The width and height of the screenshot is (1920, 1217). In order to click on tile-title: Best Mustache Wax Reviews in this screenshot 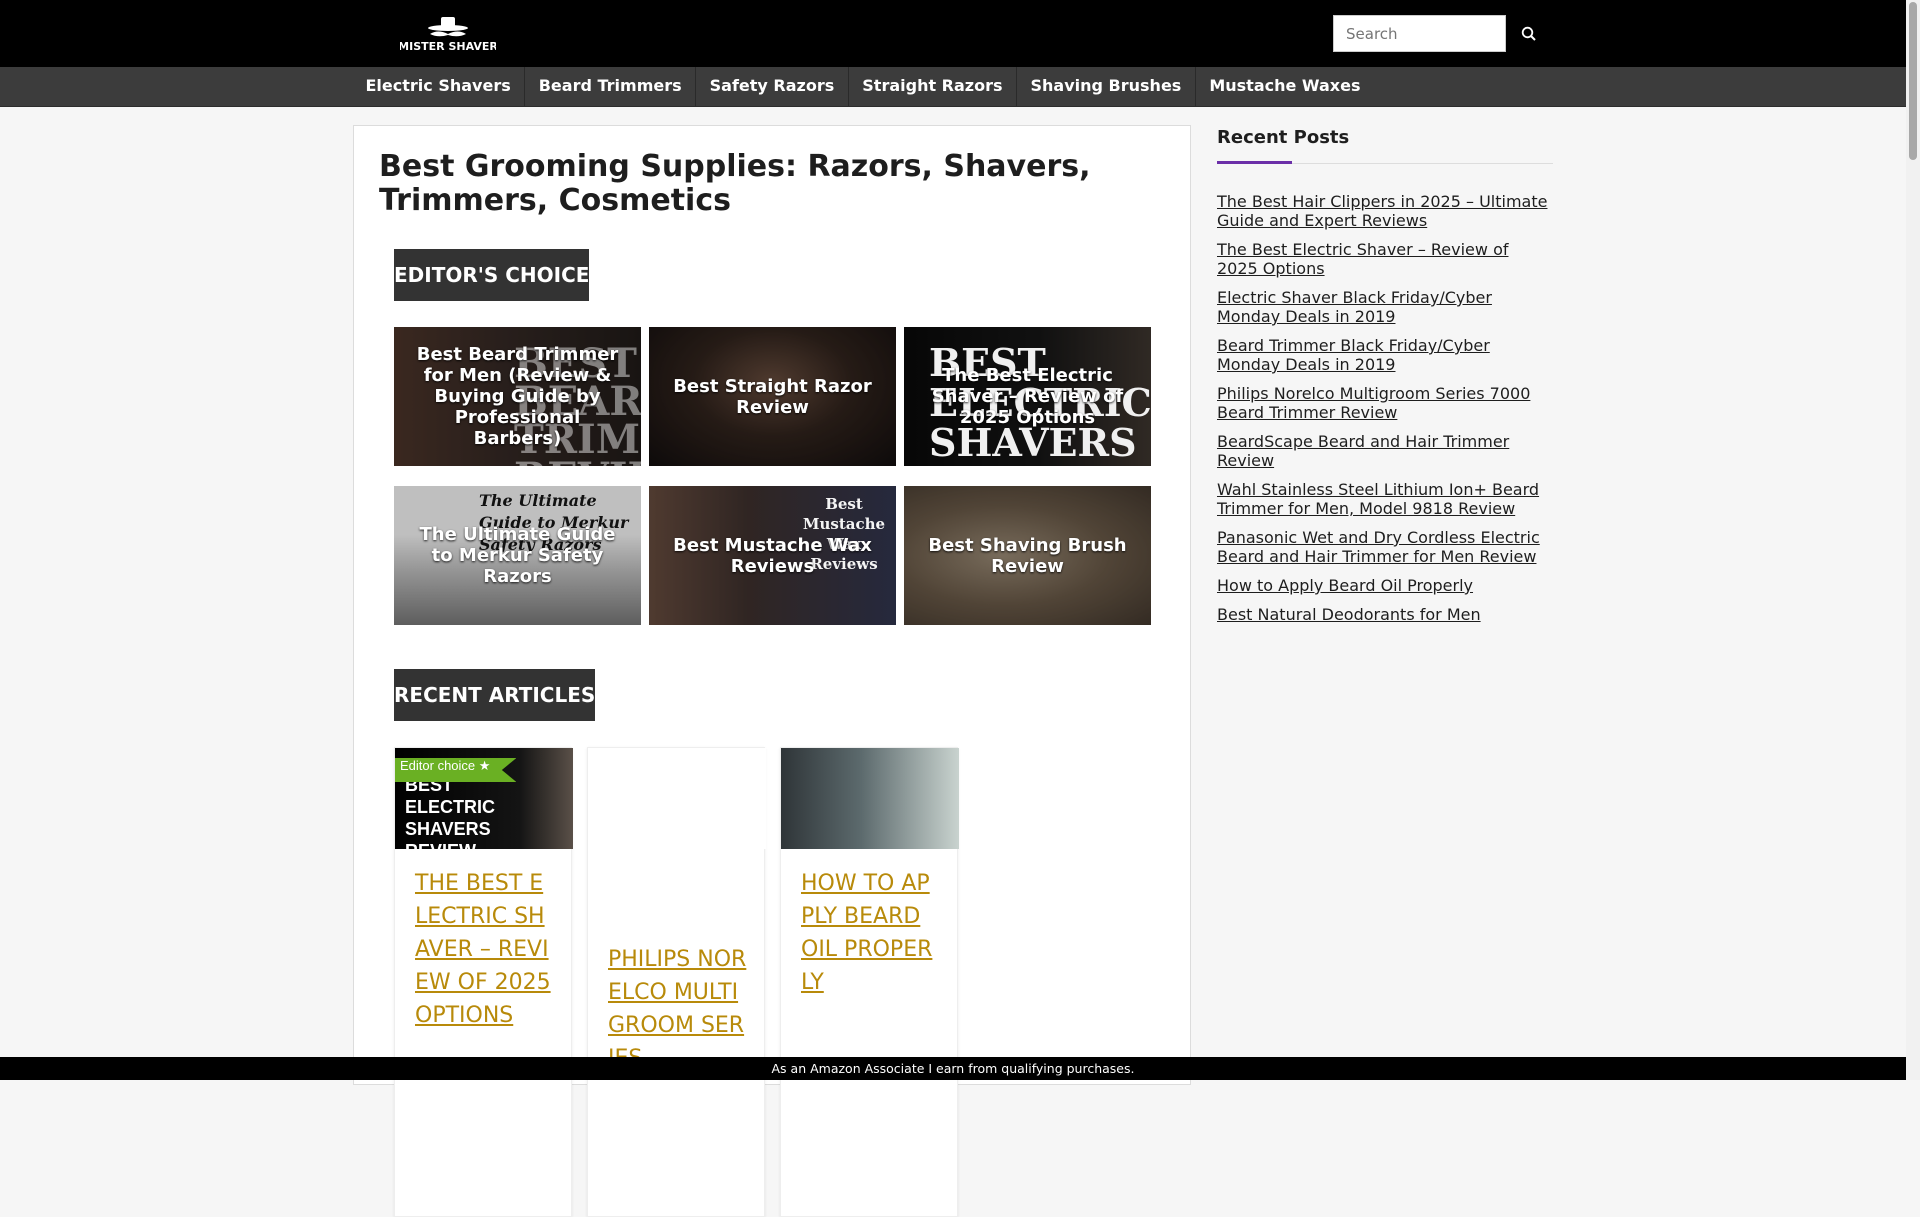, I will do `click(772, 555)`.